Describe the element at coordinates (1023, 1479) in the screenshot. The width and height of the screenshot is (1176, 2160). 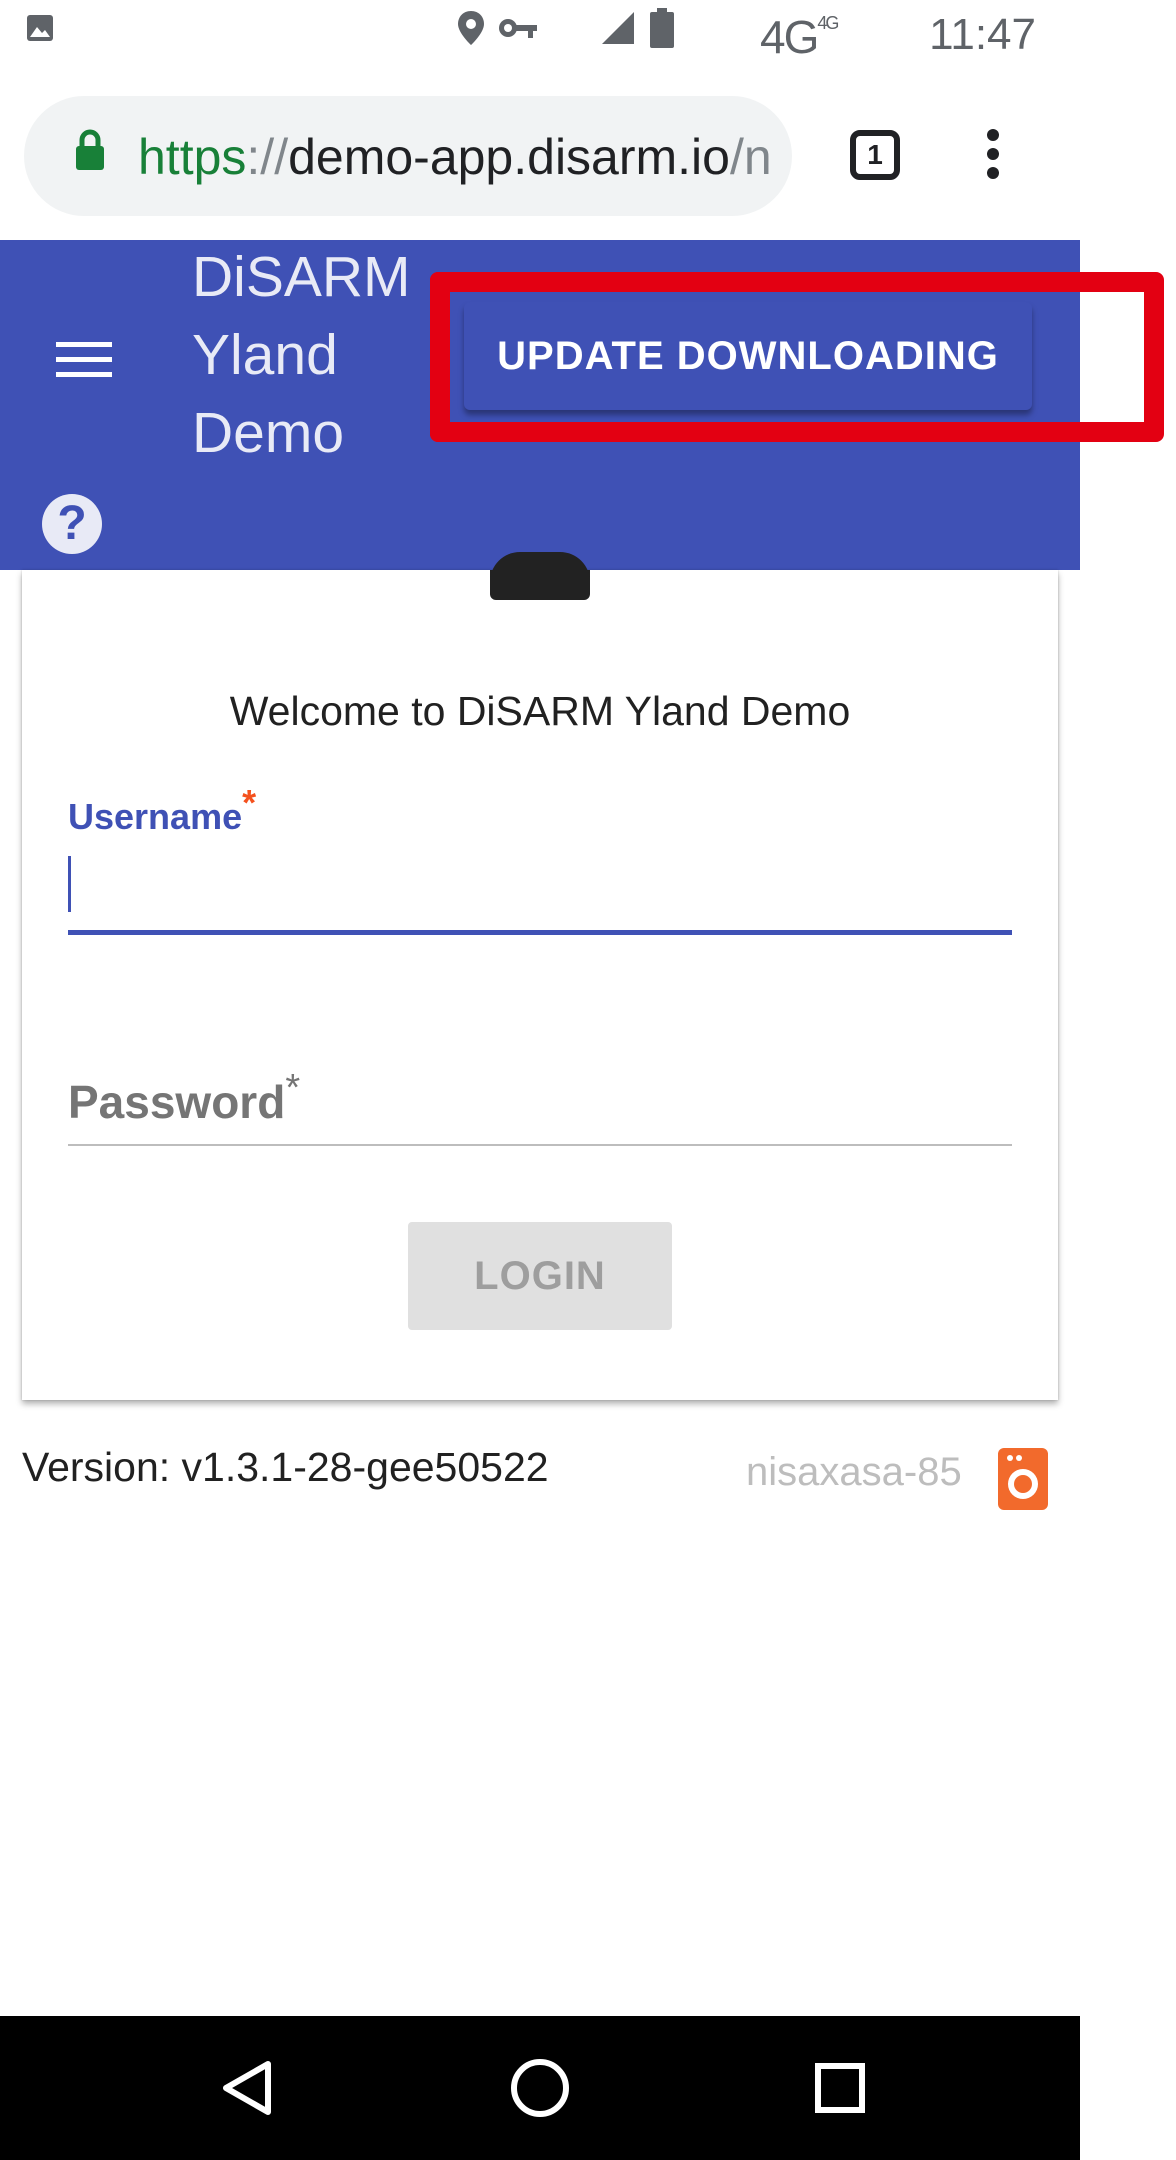
I see `device-logo-icon` at that location.